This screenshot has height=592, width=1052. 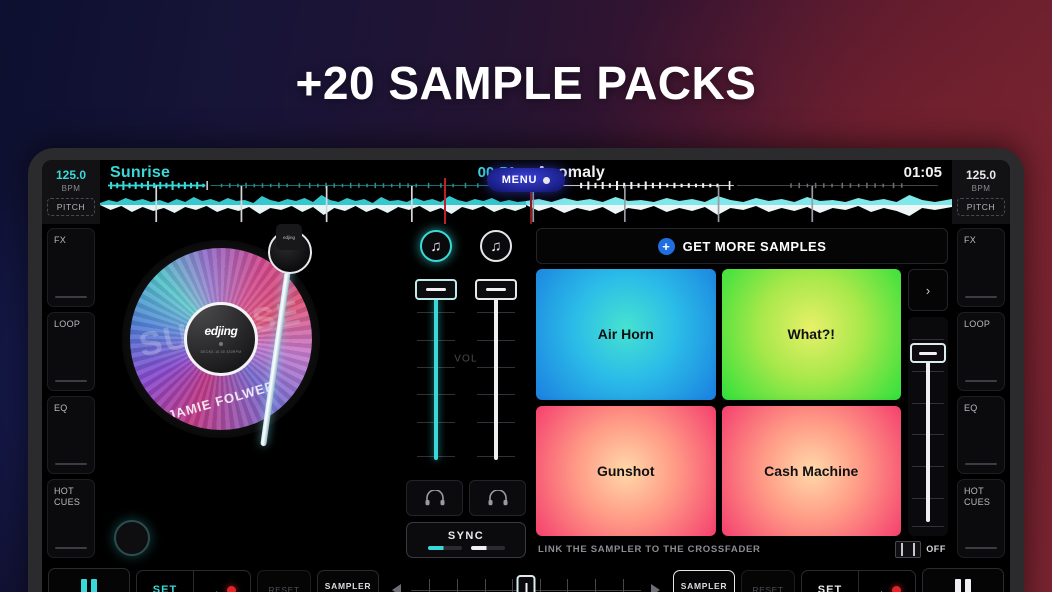 What do you see at coordinates (71, 296) in the screenshot?
I see `left-rail-fx-bar` at bounding box center [71, 296].